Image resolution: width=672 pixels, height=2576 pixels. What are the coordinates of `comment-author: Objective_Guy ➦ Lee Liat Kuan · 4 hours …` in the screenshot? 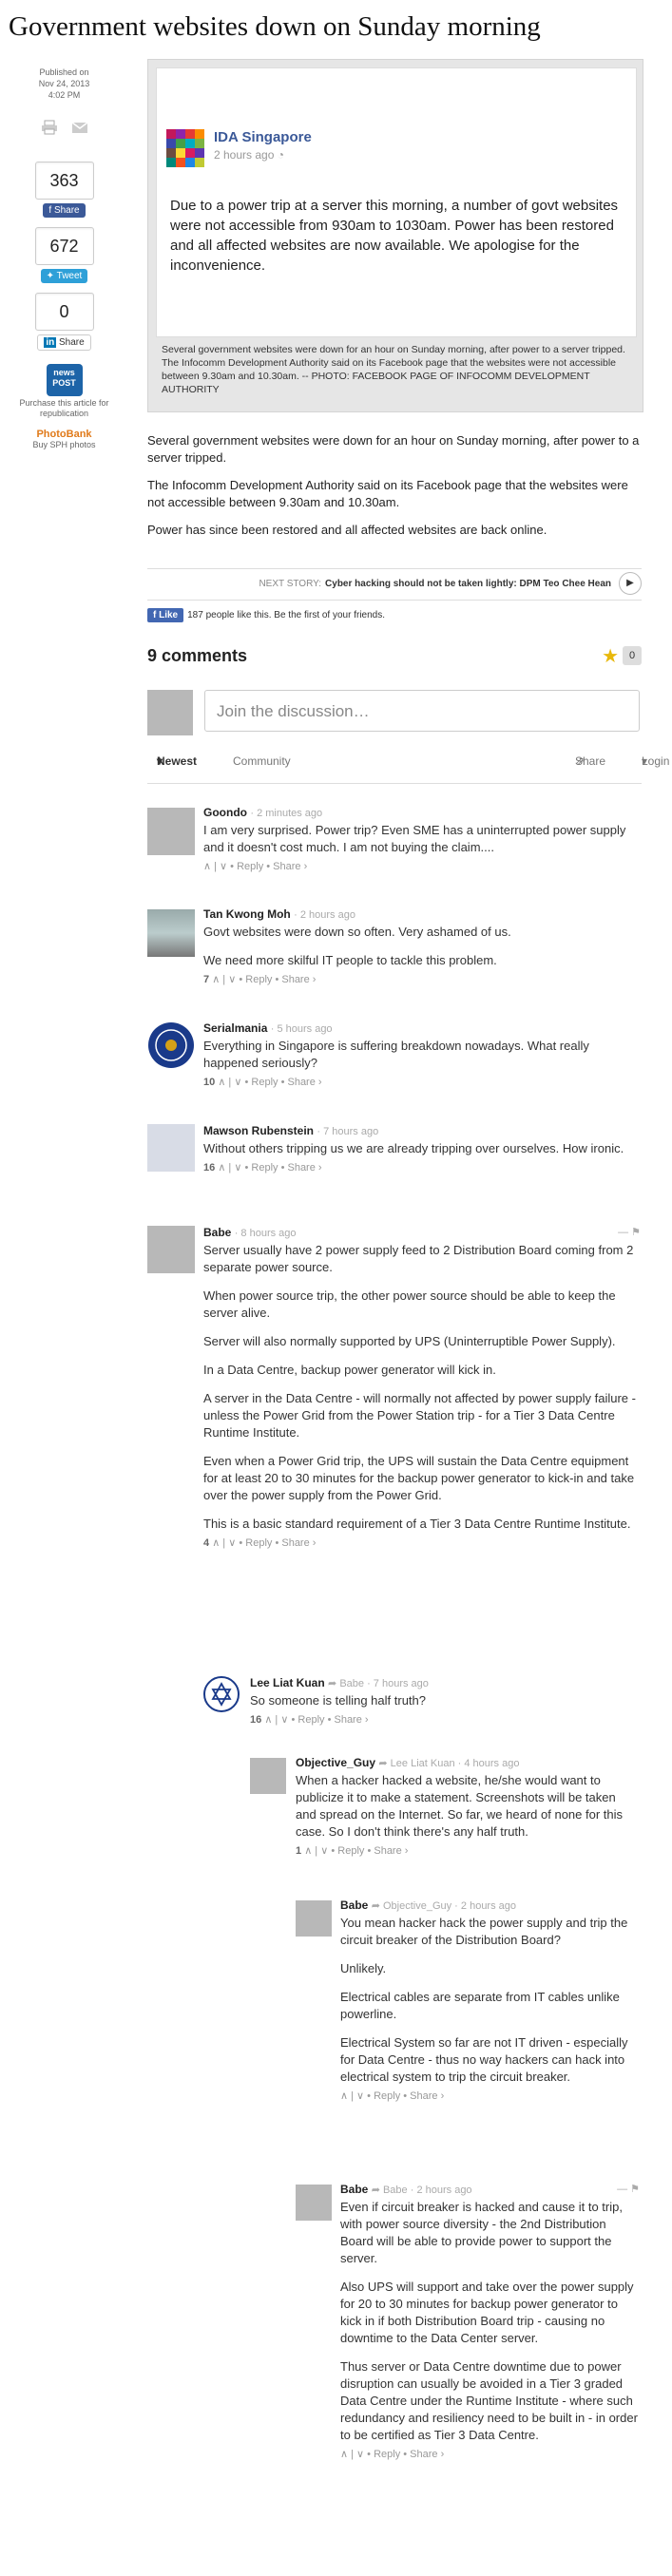 It's located at (468, 1762).